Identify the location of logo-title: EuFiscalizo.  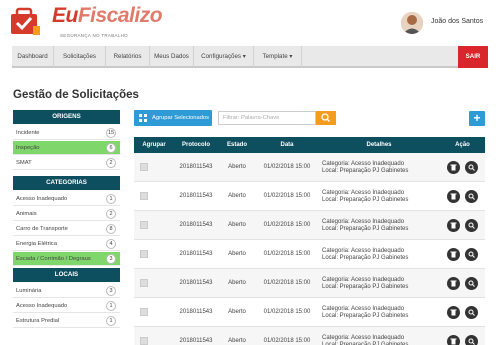
(107, 15).